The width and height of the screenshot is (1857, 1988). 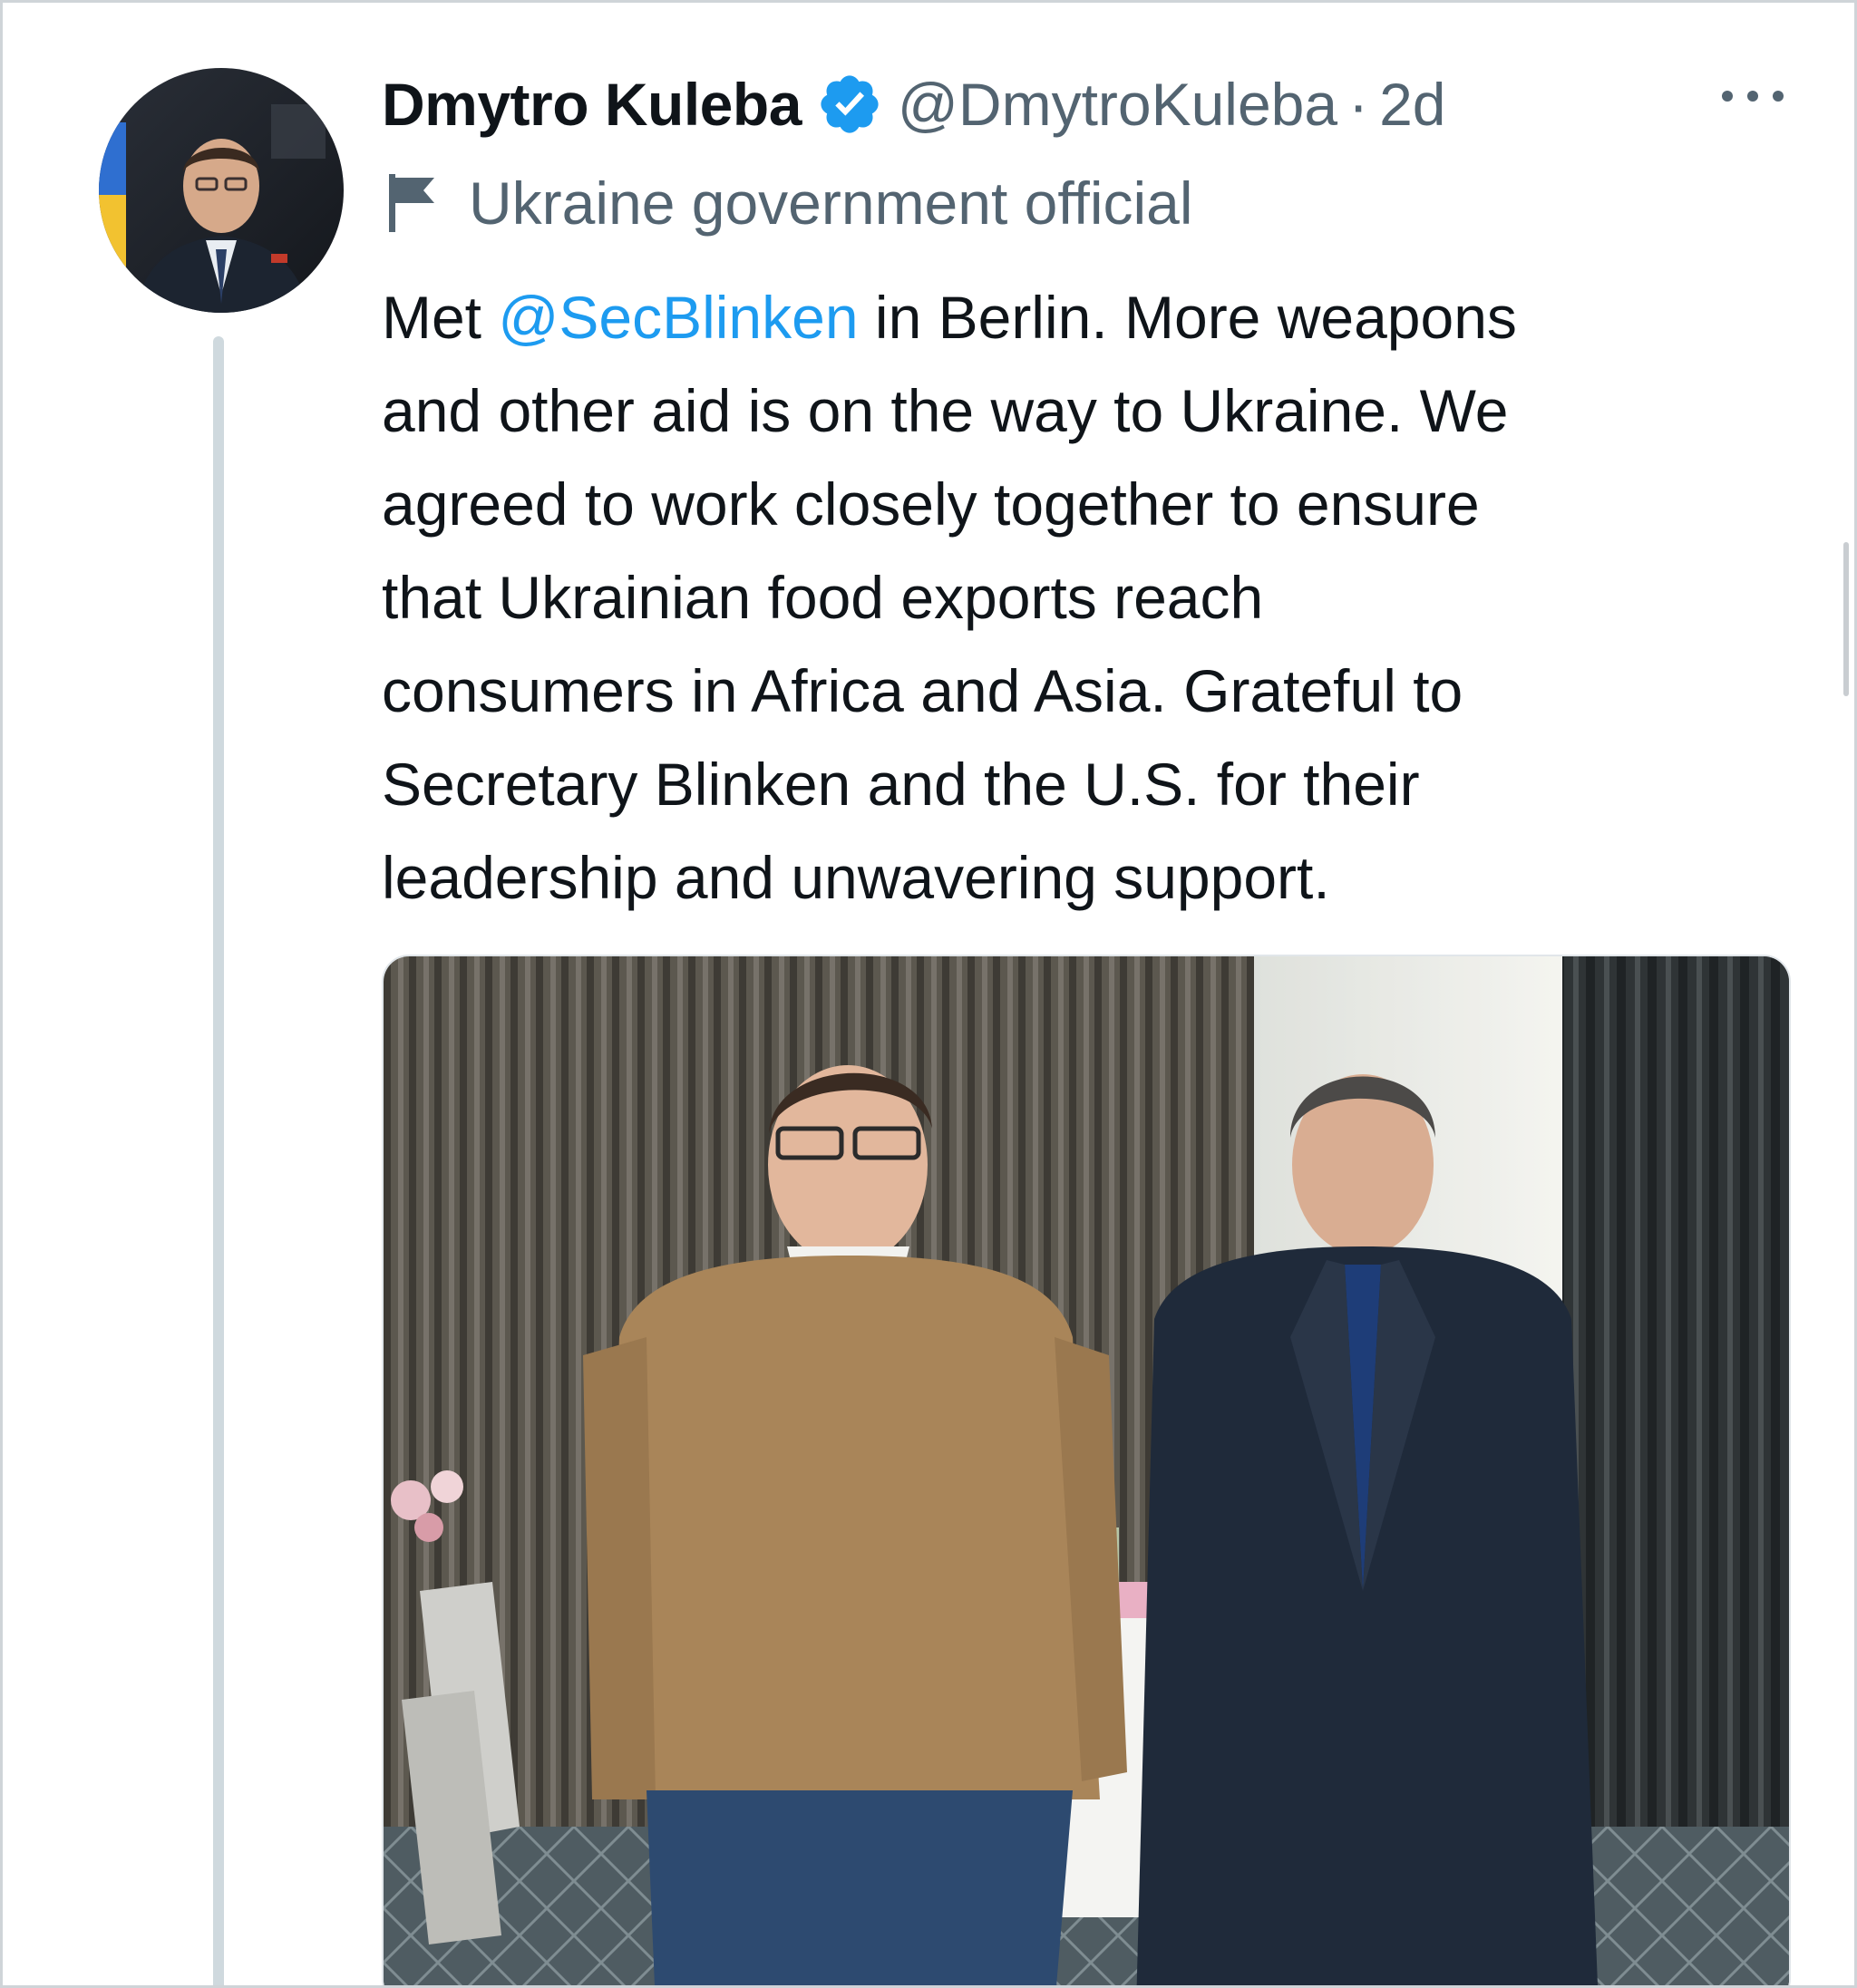 I want to click on affiliation-label: Ukraine government official, so click(x=788, y=203).